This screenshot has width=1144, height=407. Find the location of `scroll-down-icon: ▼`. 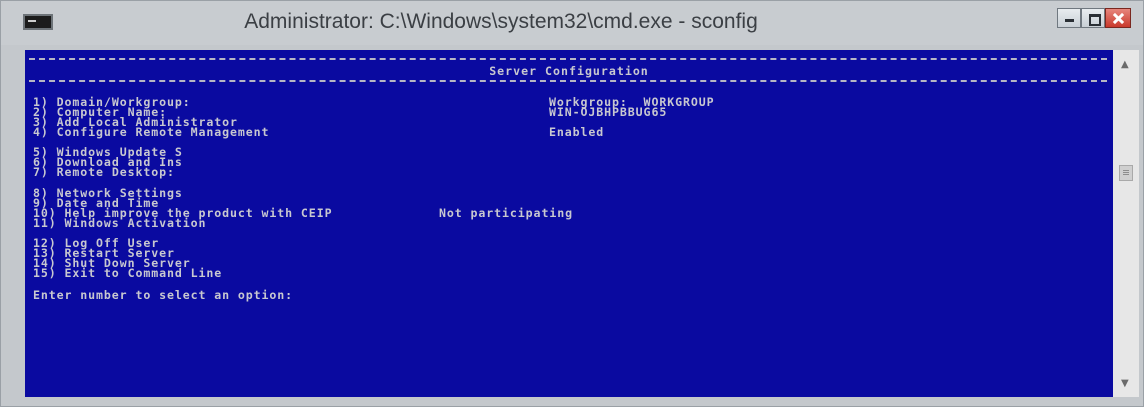

scroll-down-icon: ▼ is located at coordinates (1126, 384).